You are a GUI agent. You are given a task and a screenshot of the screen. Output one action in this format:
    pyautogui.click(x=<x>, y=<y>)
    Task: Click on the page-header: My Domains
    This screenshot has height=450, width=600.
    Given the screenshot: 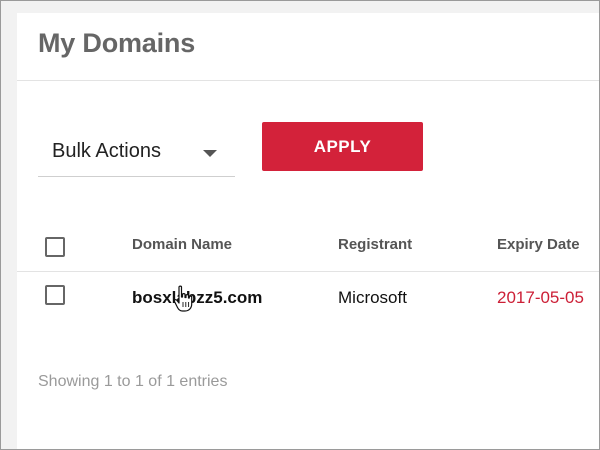 What is the action you would take?
    pyautogui.click(x=308, y=47)
    